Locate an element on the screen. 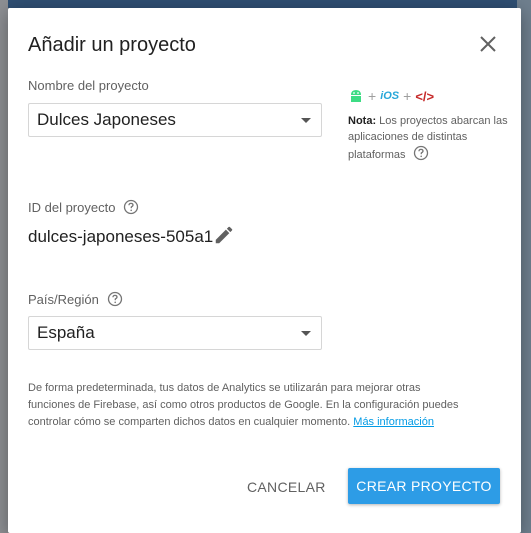 The height and width of the screenshot is (533, 531). dialog-title: Añadir un proyecto is located at coordinates (112, 45).